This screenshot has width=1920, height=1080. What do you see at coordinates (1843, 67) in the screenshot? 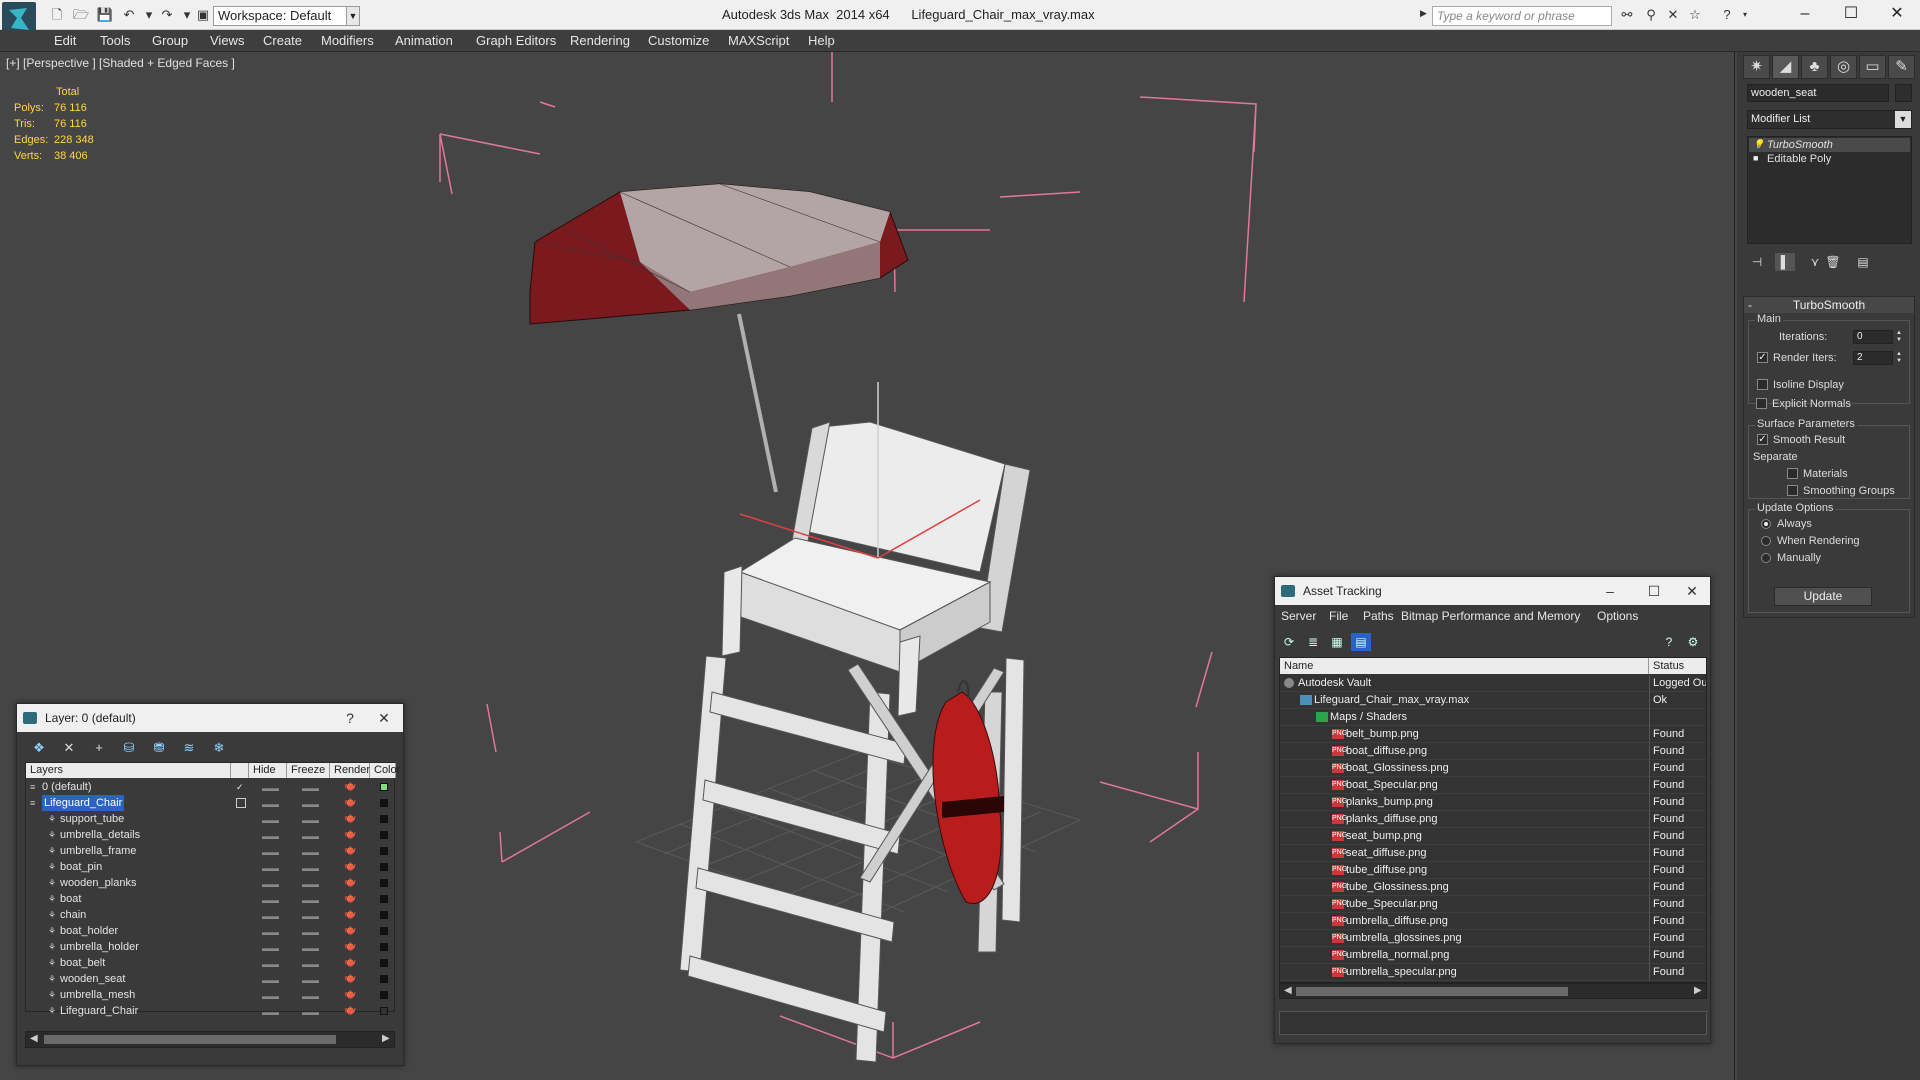
I see `motion-tab-icon: ◎` at bounding box center [1843, 67].